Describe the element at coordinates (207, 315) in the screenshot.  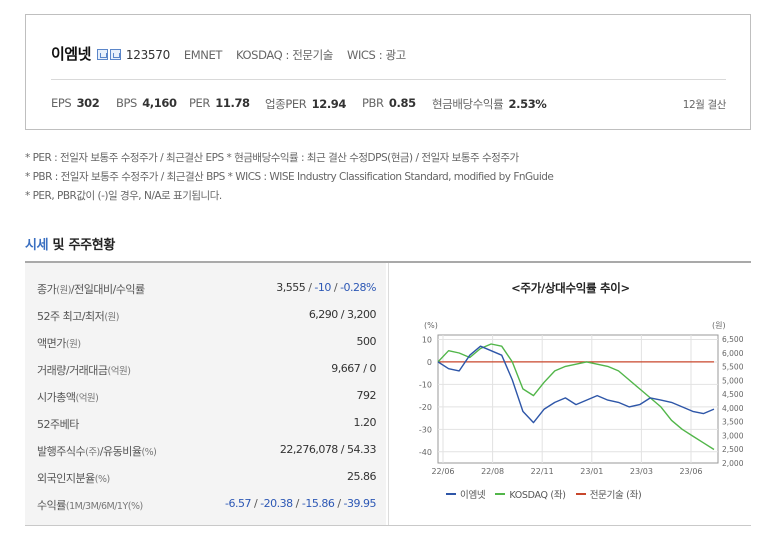
I see `stat-row-52w-range: 52주 최고/최저(원) 6,290 / 3,200` at that location.